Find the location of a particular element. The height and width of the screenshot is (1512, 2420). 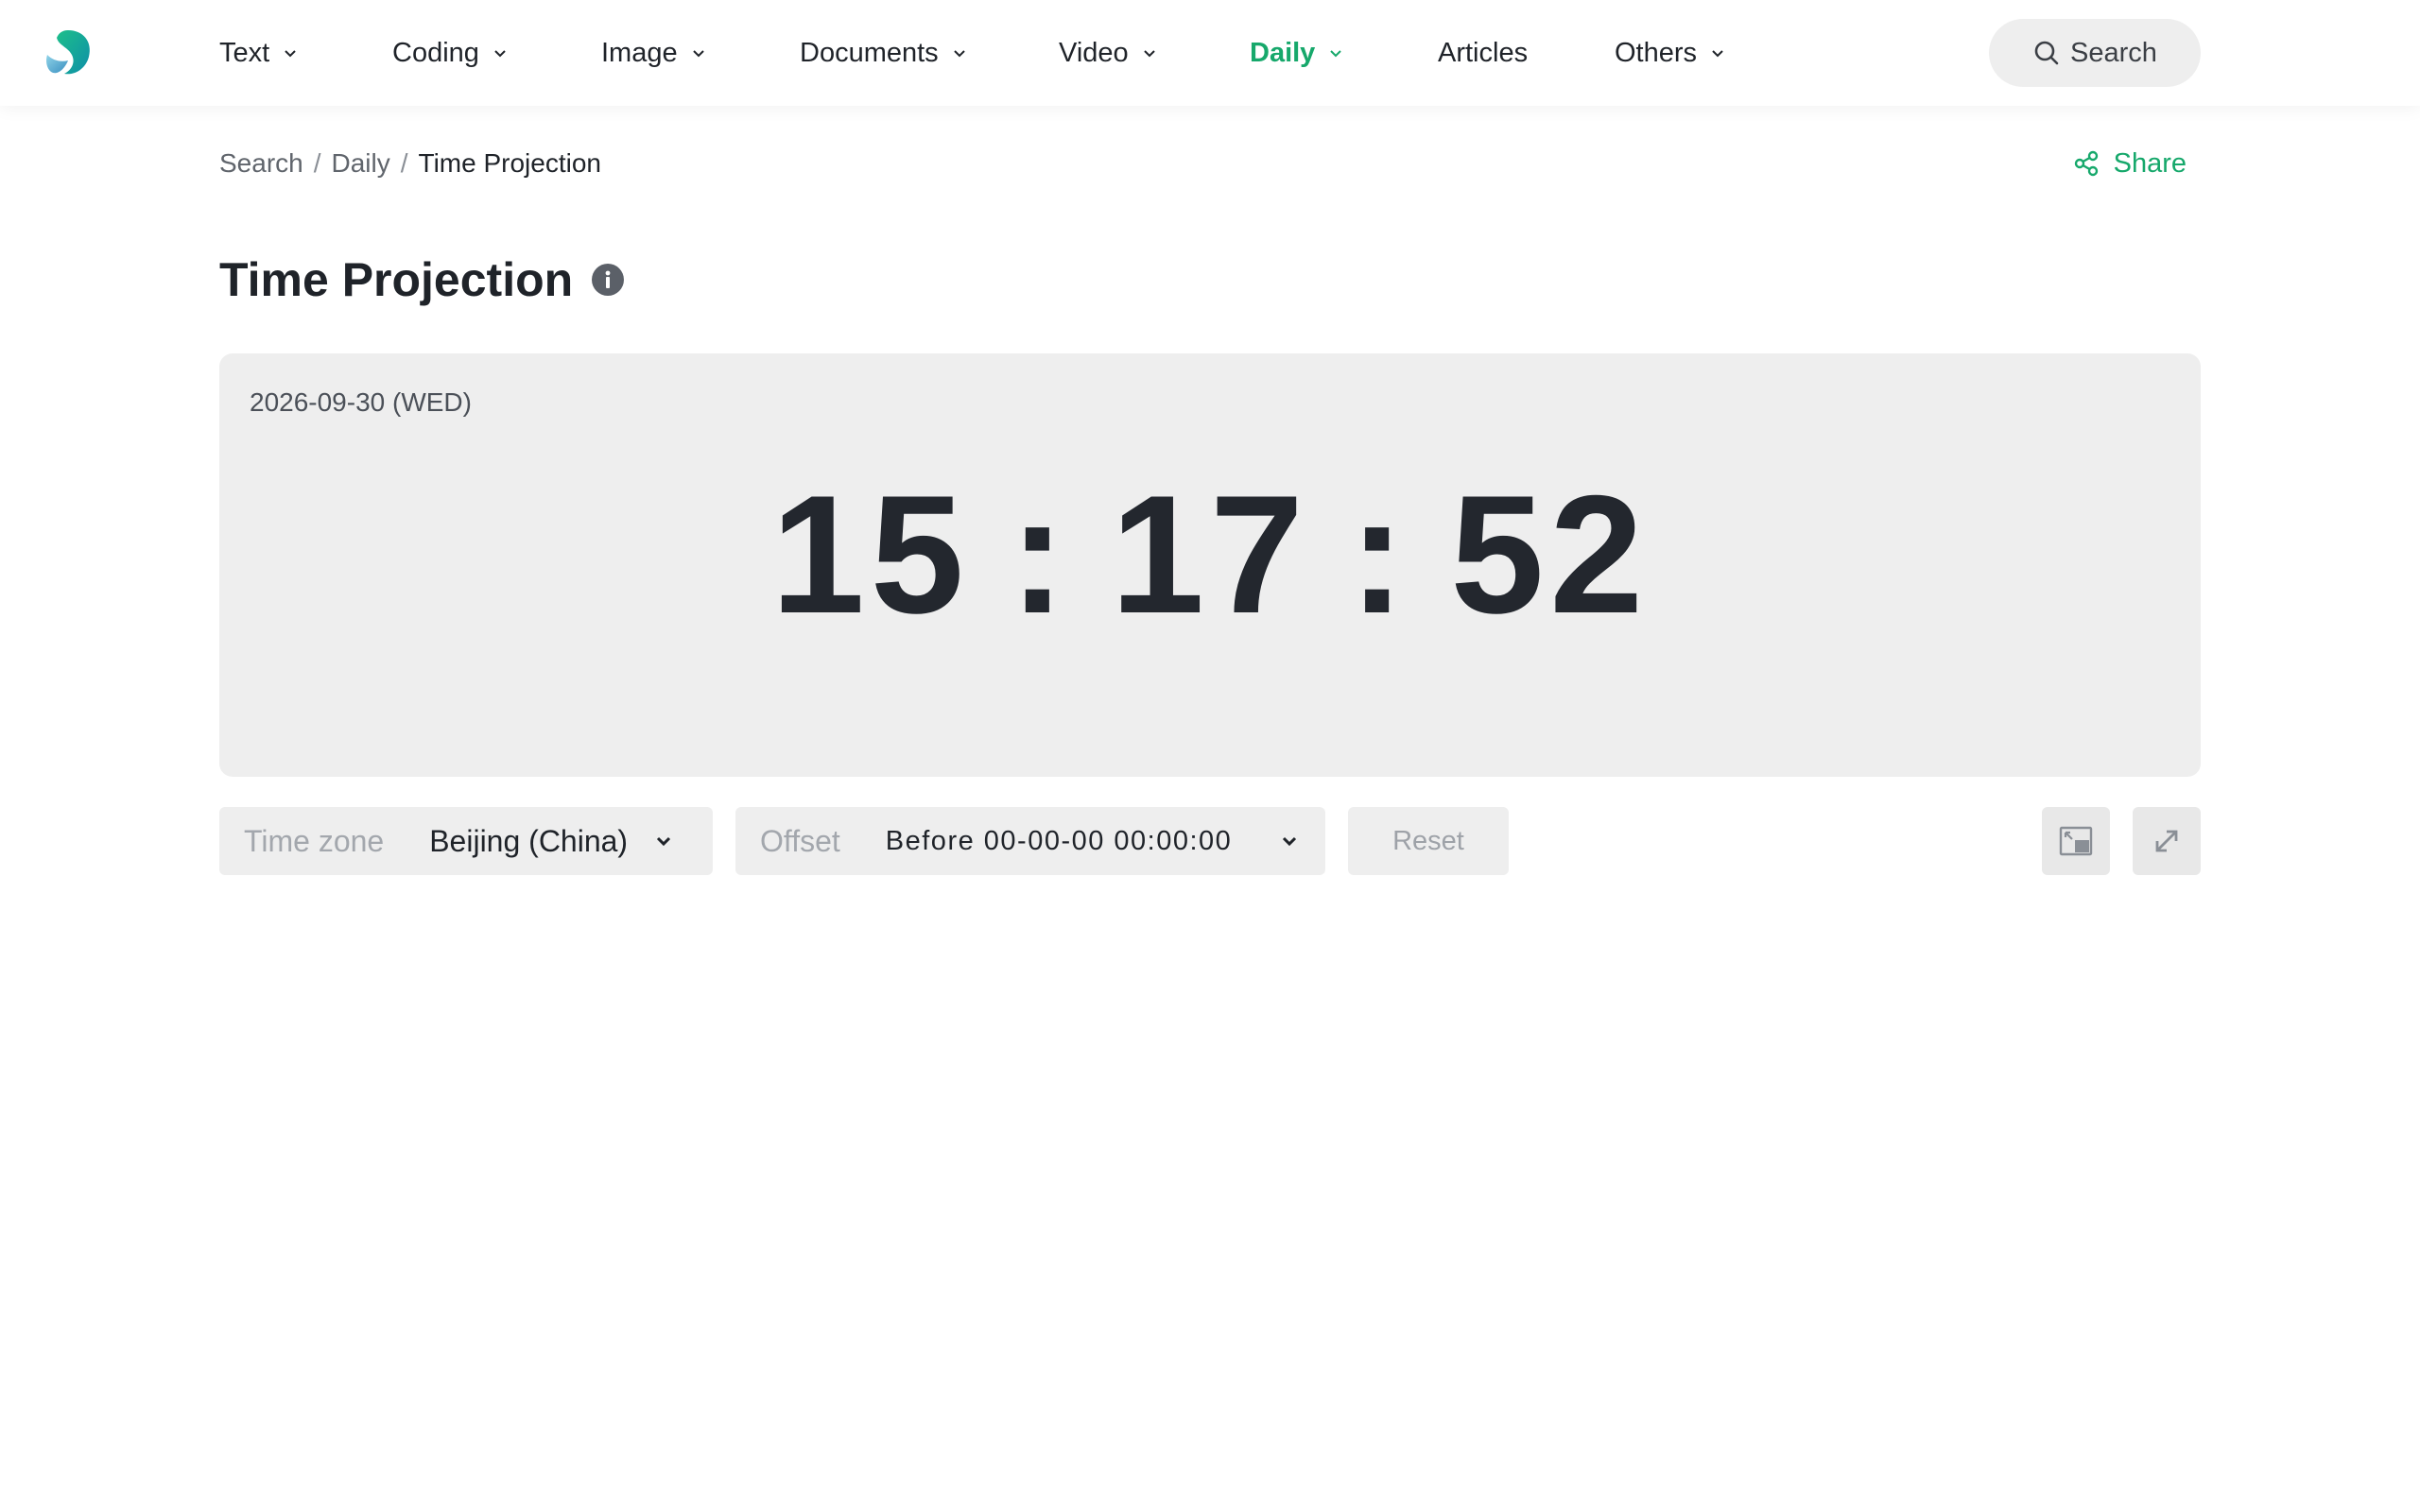

offset-select: Offset Before 00-00-00 00:00:00 is located at coordinates (1030, 841).